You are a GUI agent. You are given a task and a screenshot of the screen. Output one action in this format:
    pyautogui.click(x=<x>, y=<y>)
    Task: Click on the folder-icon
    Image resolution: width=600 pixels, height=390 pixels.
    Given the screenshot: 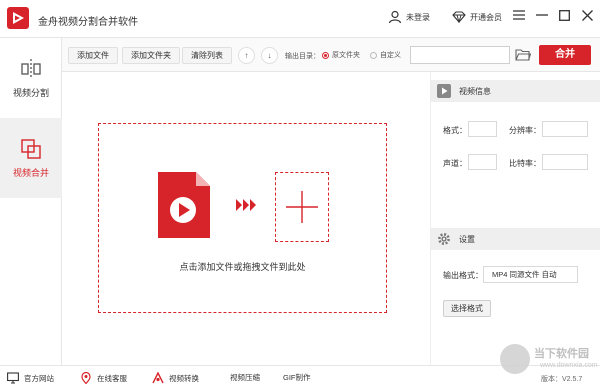 What is the action you would take?
    pyautogui.click(x=523, y=54)
    